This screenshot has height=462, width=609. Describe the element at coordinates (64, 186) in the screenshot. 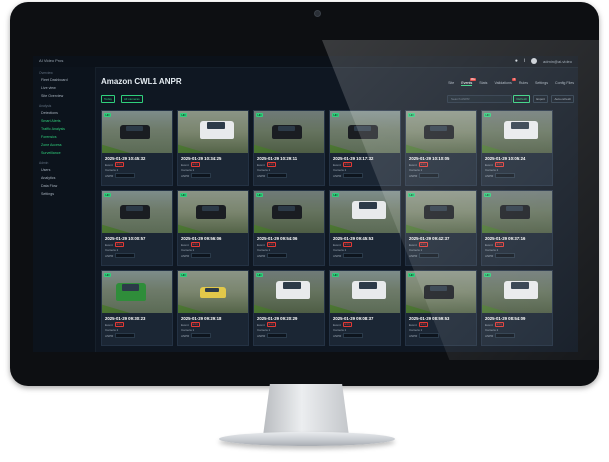

I see `sidebar-item-data-flow: Data Flow` at that location.